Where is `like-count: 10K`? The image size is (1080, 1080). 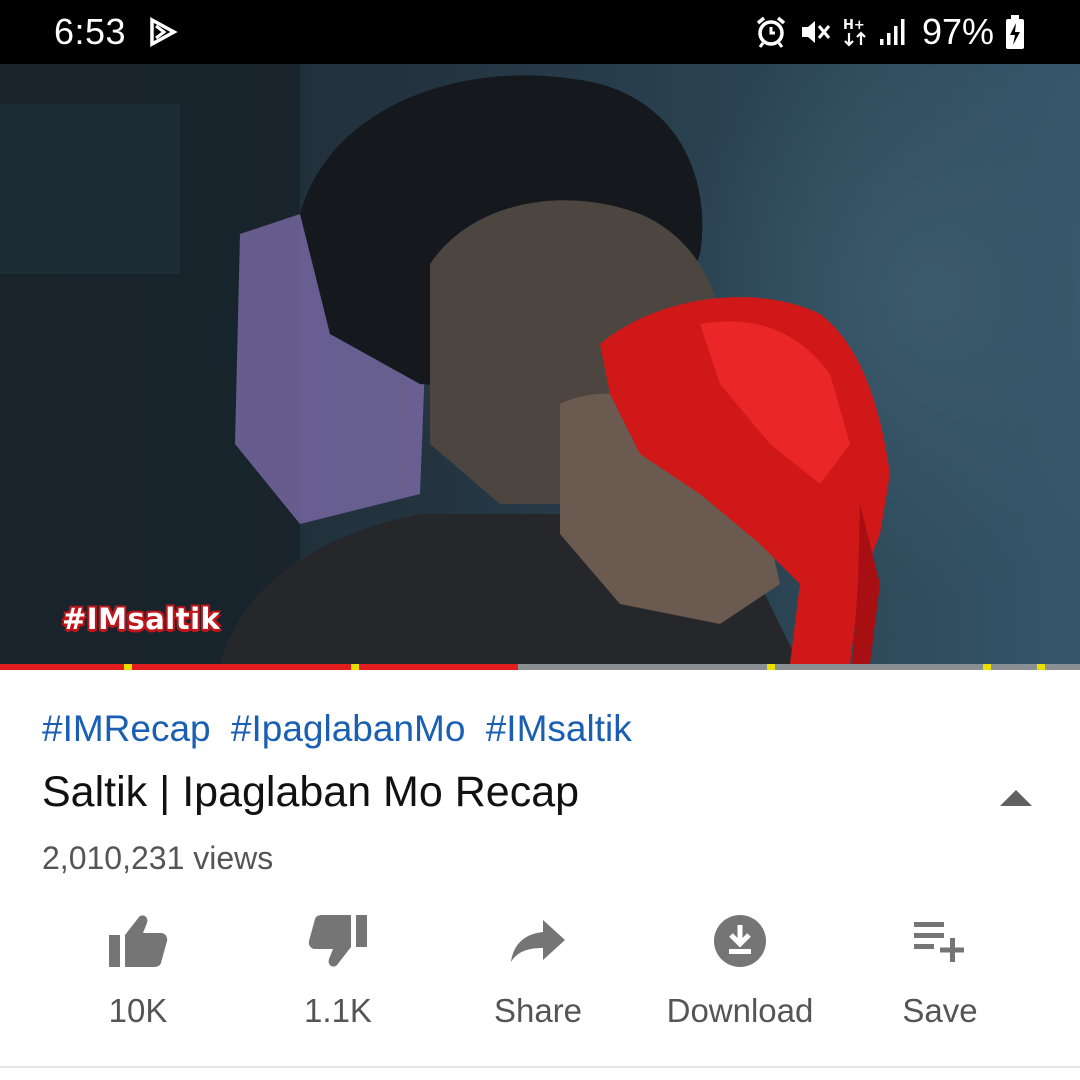 like-count: 10K is located at coordinates (138, 1010).